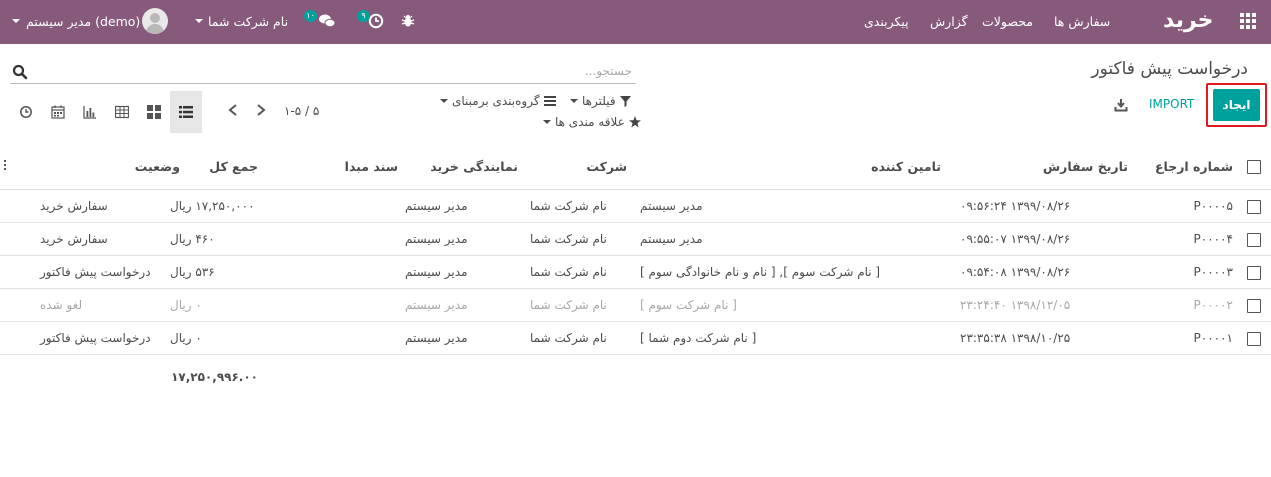 The image size is (1271, 477). I want to click on cell-reference: P۰۰۰۰۲, so click(1213, 305).